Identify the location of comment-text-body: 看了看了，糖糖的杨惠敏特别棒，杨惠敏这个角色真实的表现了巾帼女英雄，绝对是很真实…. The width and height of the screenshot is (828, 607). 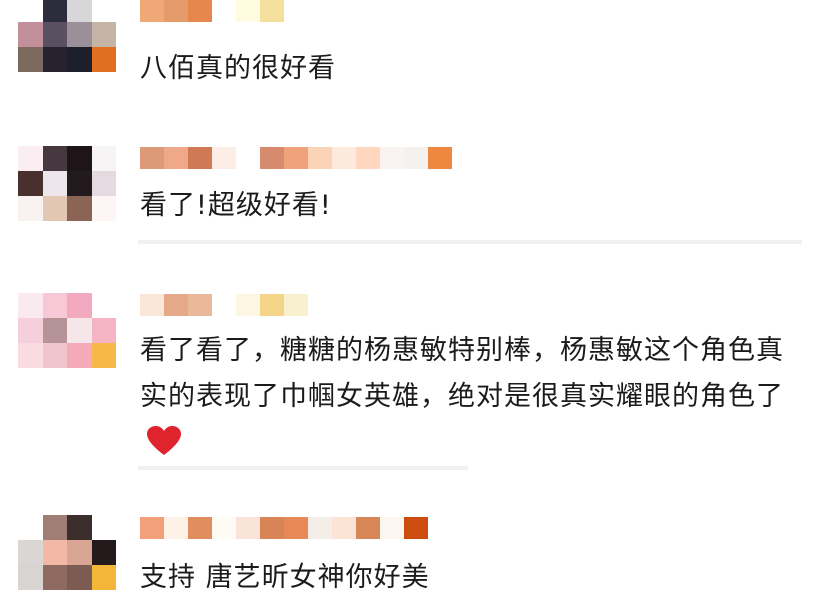
(462, 373).